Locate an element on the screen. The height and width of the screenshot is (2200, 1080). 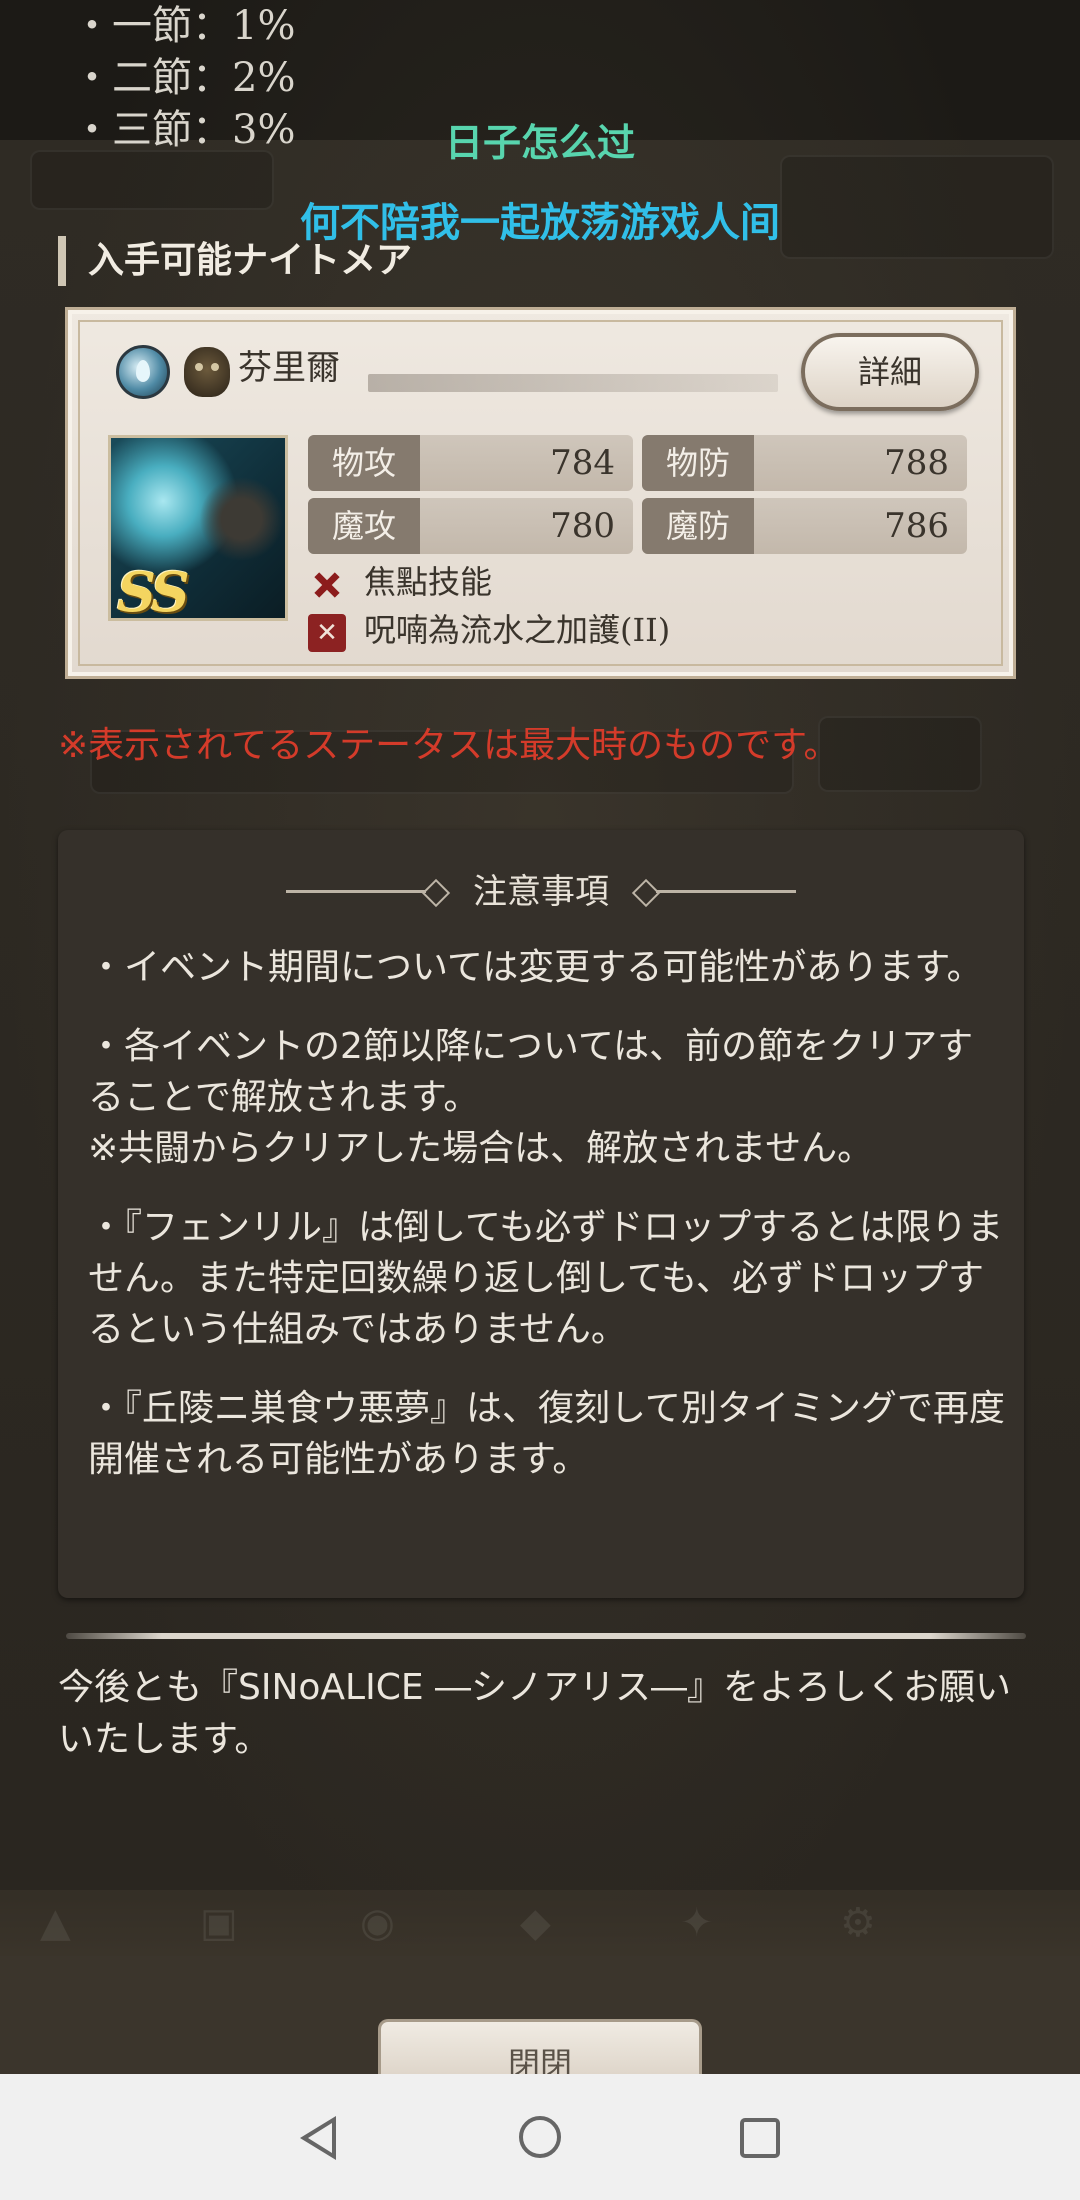
detail-button: 詳細 is located at coordinates (890, 372).